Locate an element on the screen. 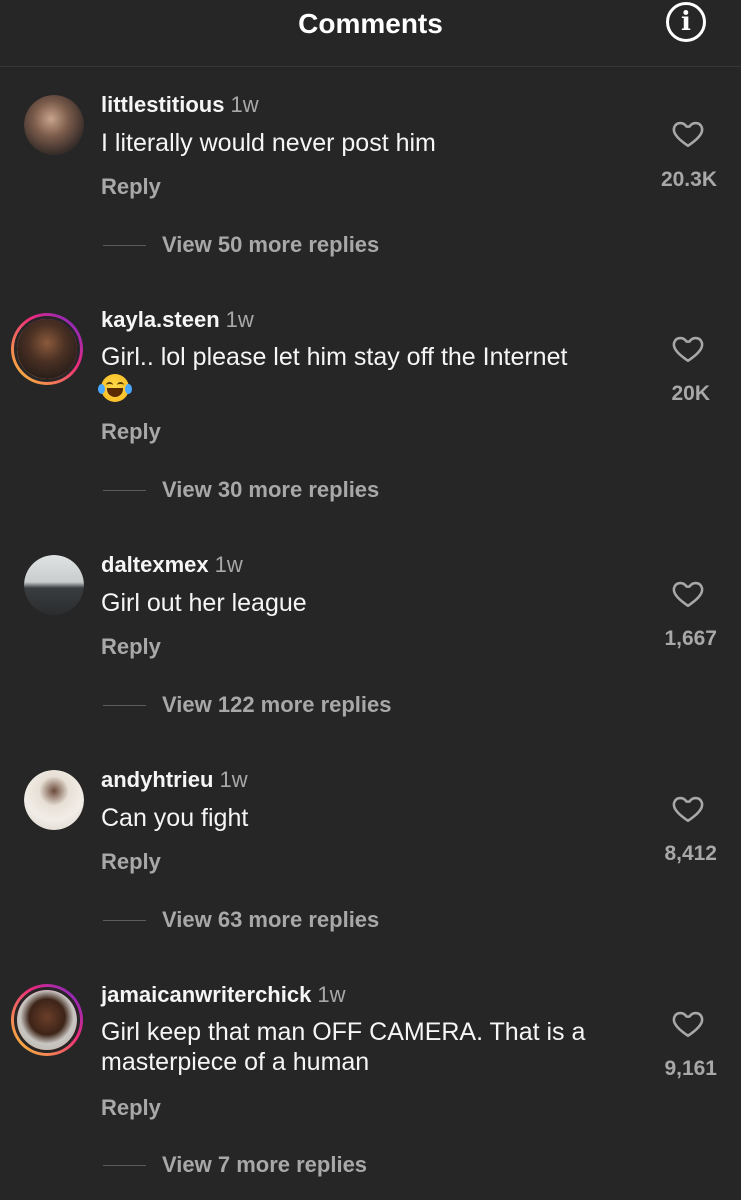 The width and height of the screenshot is (741, 1200). info-icon: i is located at coordinates (686, 22).